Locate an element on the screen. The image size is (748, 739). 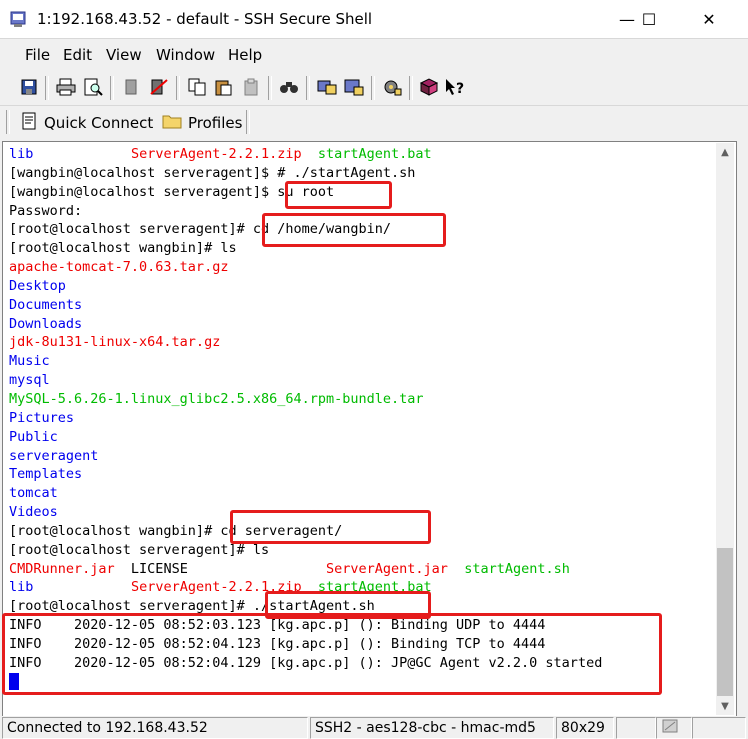
status-connection: Connected to 192.168.43.52 is located at coordinates (155, 728).